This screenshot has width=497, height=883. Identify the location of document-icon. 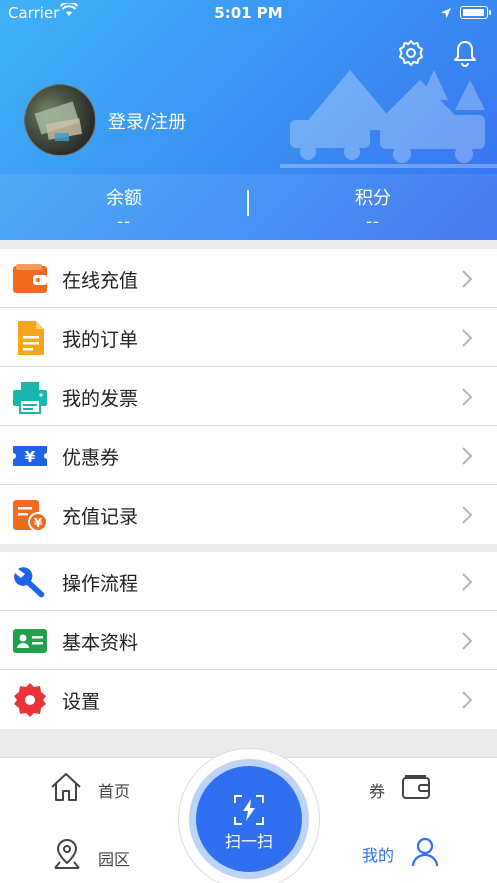
(31, 338).